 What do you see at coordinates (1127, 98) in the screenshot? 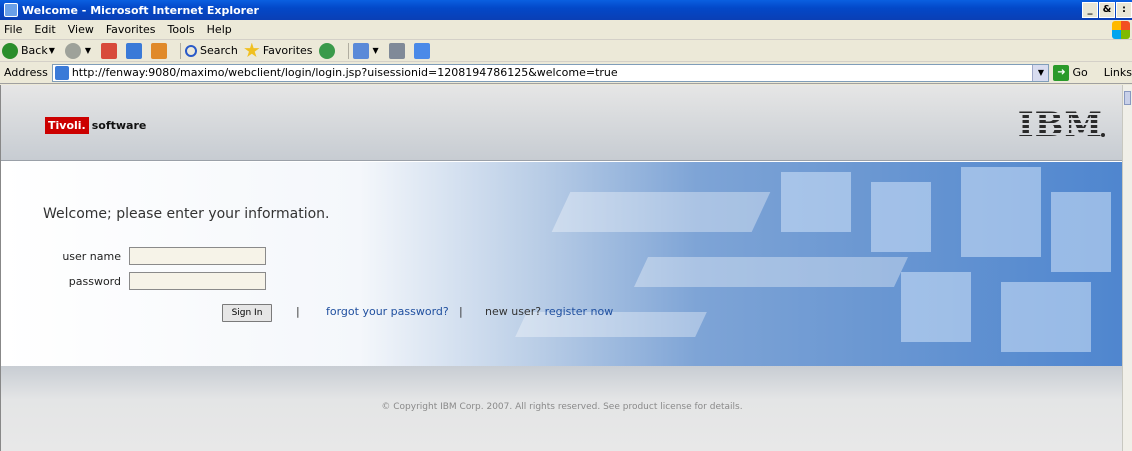
I see `scroll-up-button` at bounding box center [1127, 98].